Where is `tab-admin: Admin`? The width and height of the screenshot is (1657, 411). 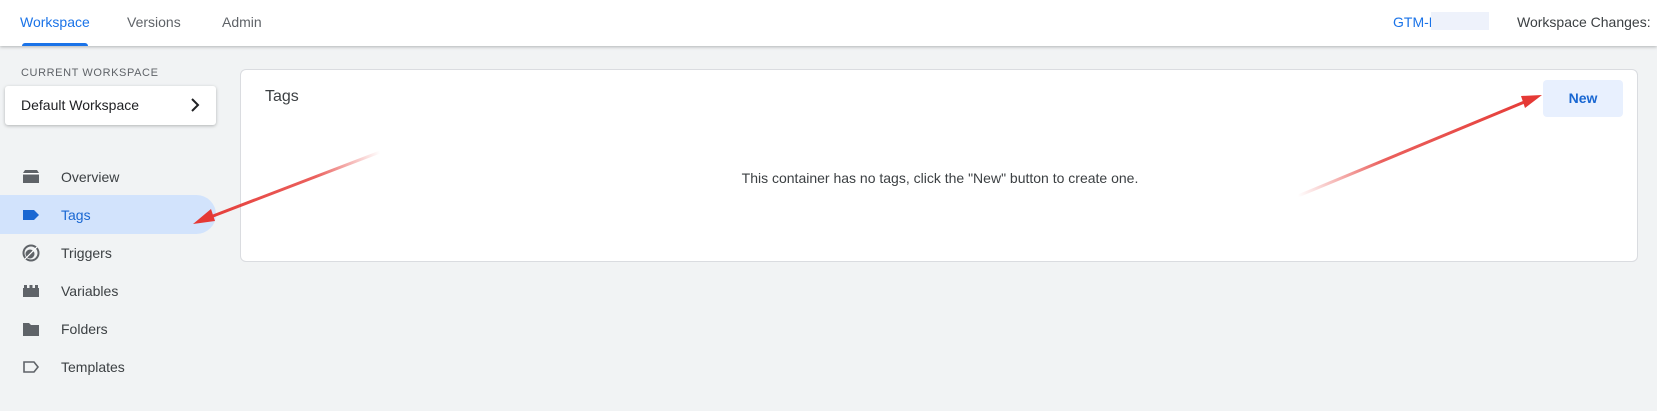 tab-admin: Admin is located at coordinates (242, 23).